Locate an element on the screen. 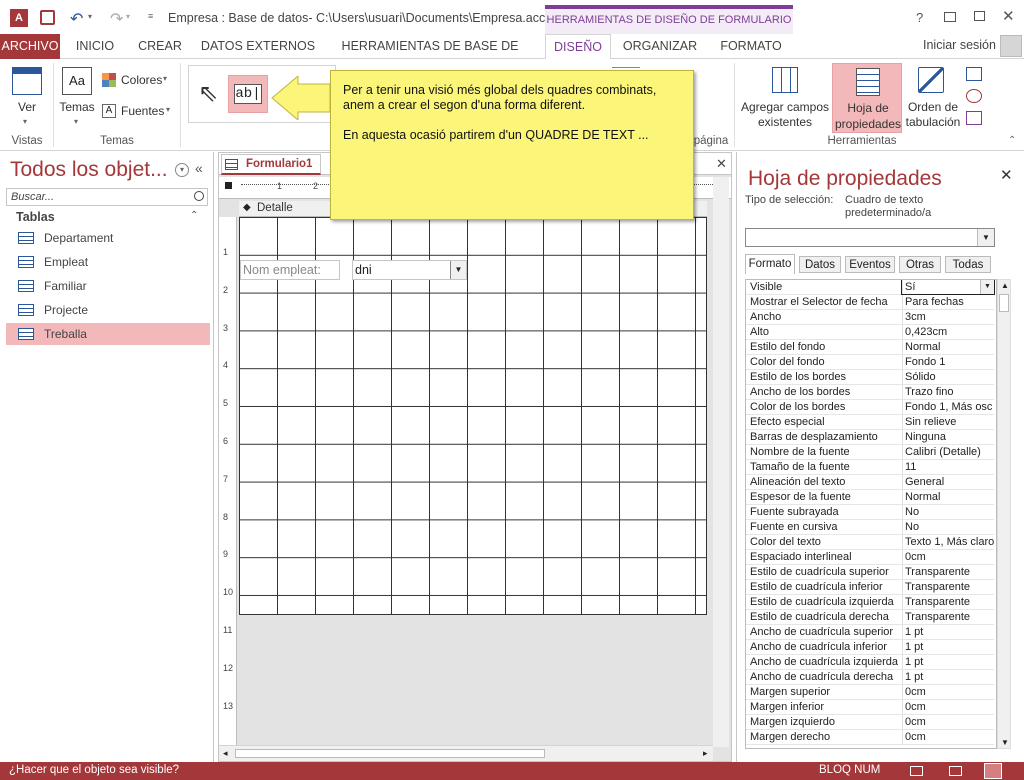 The height and width of the screenshot is (780, 1024). shutter-bar-icon: « is located at coordinates (199, 168).